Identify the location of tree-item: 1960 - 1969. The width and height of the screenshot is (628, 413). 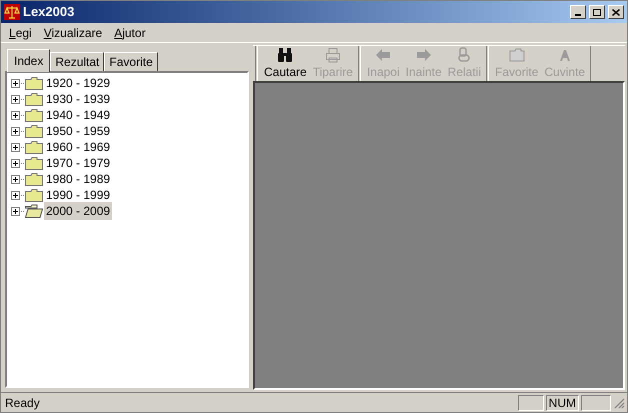
(78, 147).